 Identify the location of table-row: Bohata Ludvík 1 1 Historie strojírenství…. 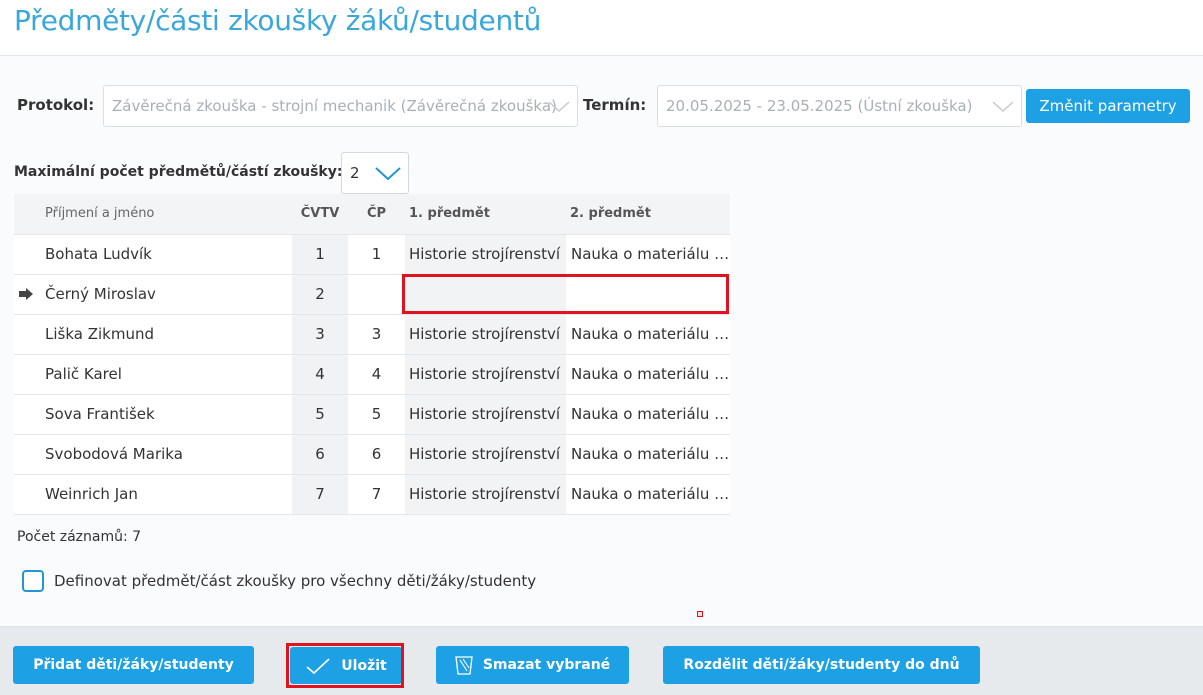
(372, 254).